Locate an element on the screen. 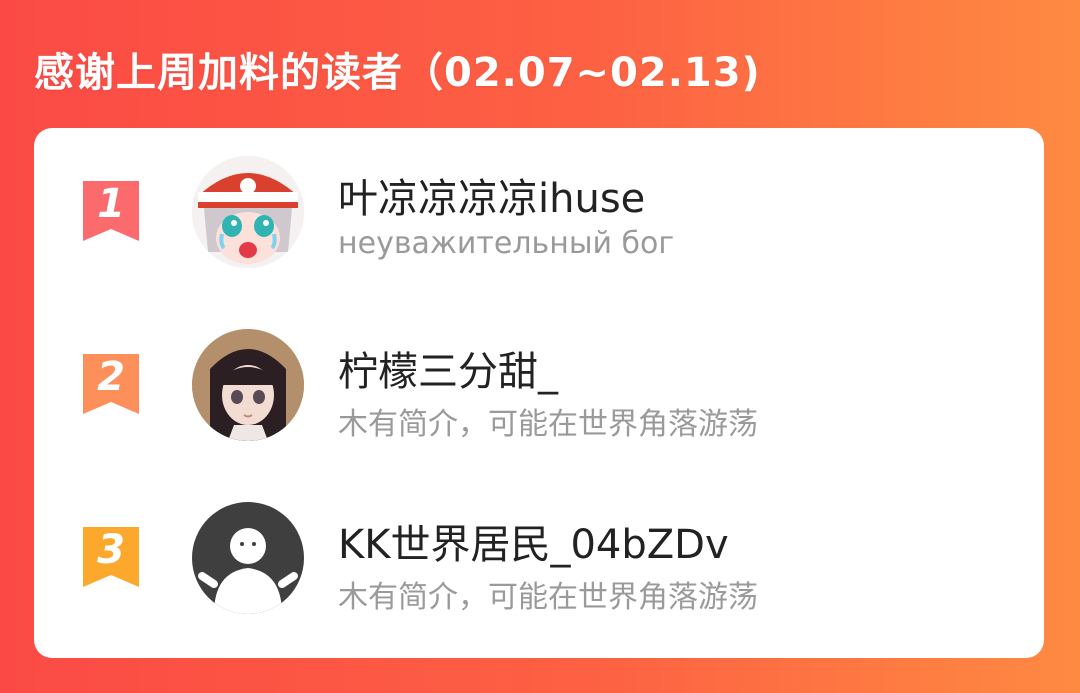 The height and width of the screenshot is (693, 1080). rank-badge: 3 is located at coordinates (111, 557).